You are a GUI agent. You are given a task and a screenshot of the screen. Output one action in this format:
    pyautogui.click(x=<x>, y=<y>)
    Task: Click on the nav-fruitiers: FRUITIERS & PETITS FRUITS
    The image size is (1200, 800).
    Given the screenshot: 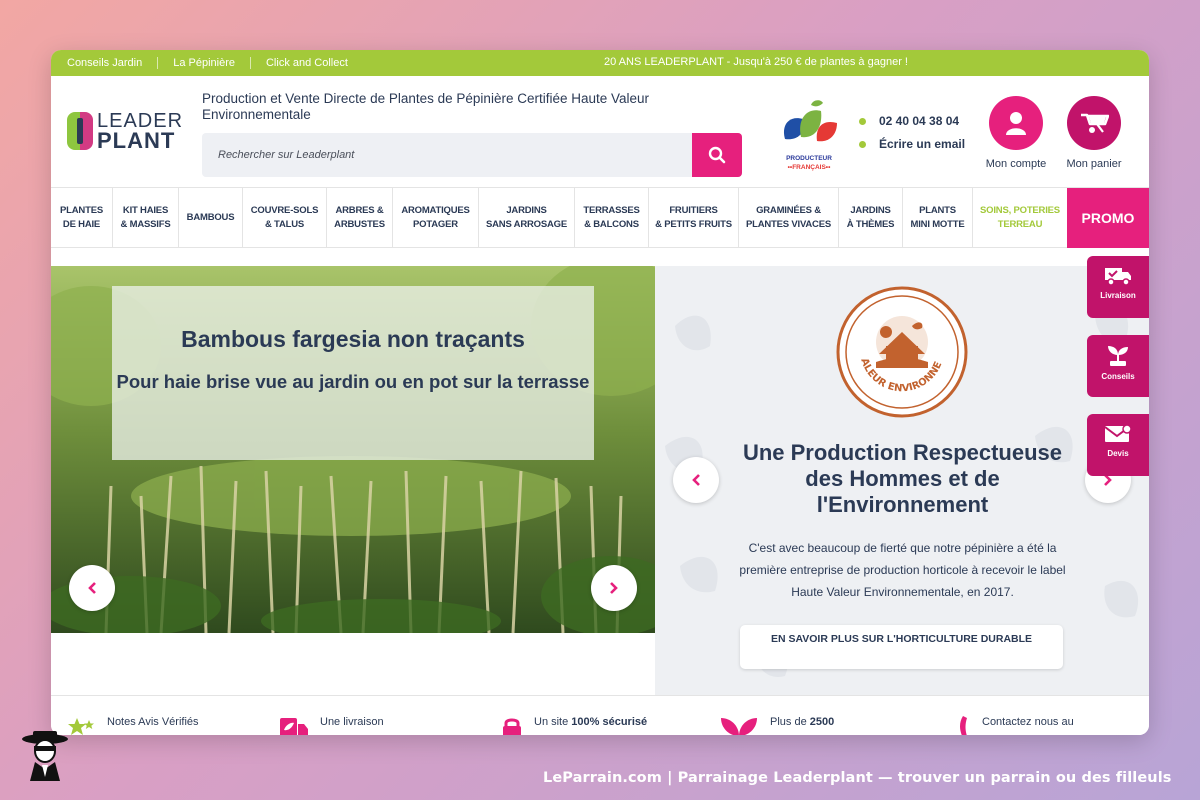 What is the action you would take?
    pyautogui.click(x=694, y=217)
    